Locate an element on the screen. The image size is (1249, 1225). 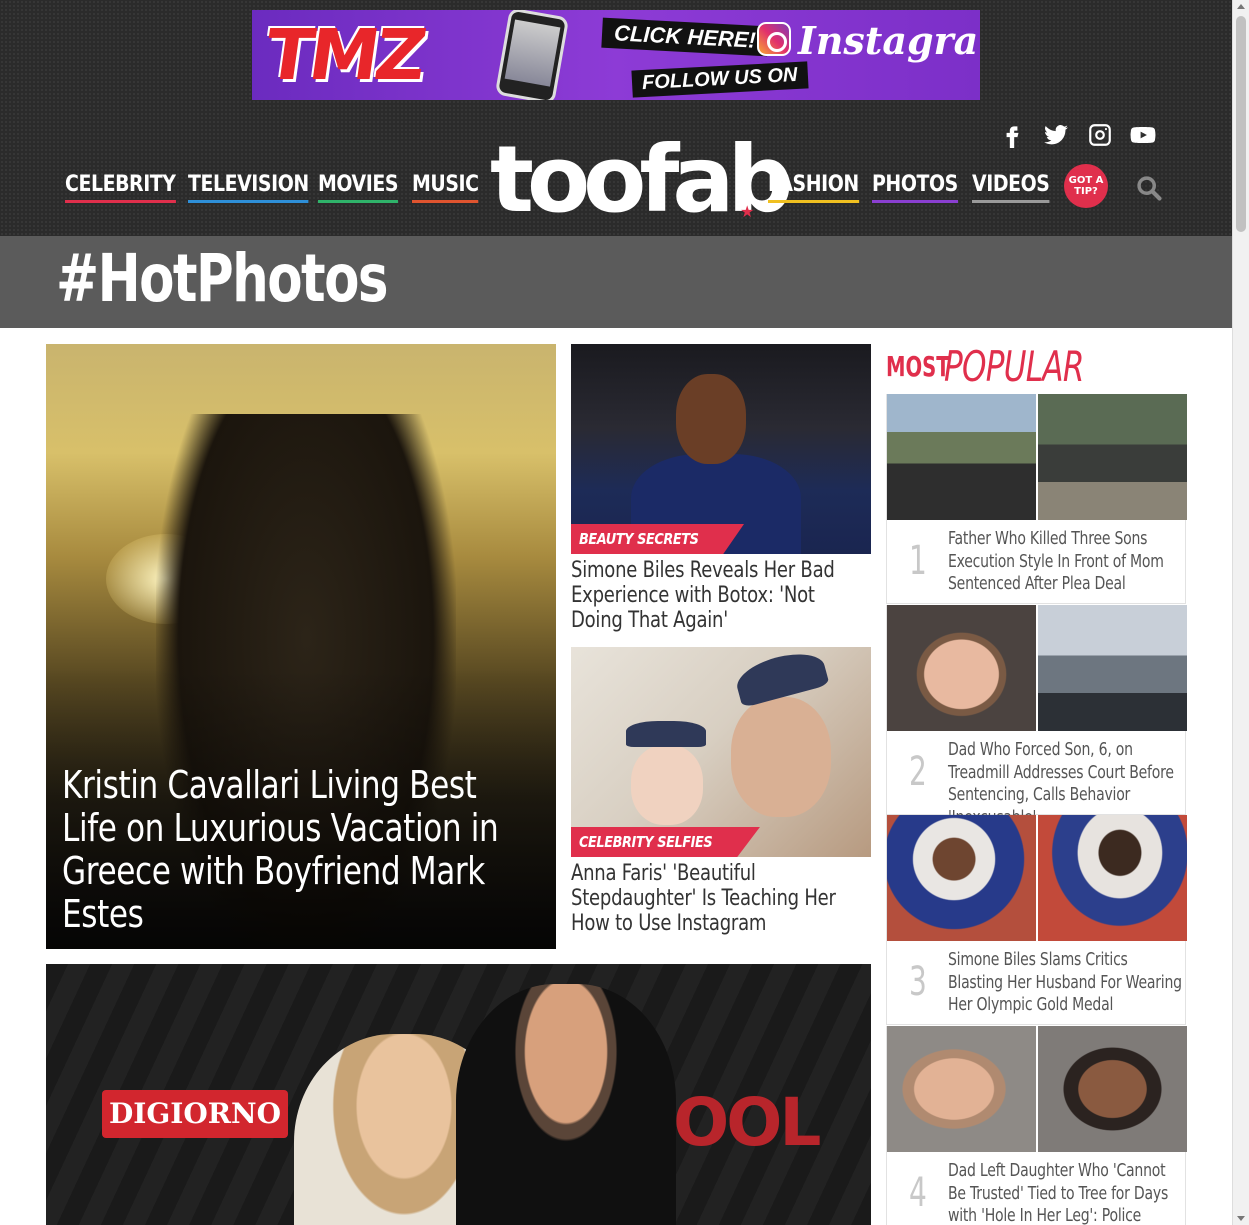
story-category-tag: CELEBRITY SELFIES is located at coordinates (665, 842).